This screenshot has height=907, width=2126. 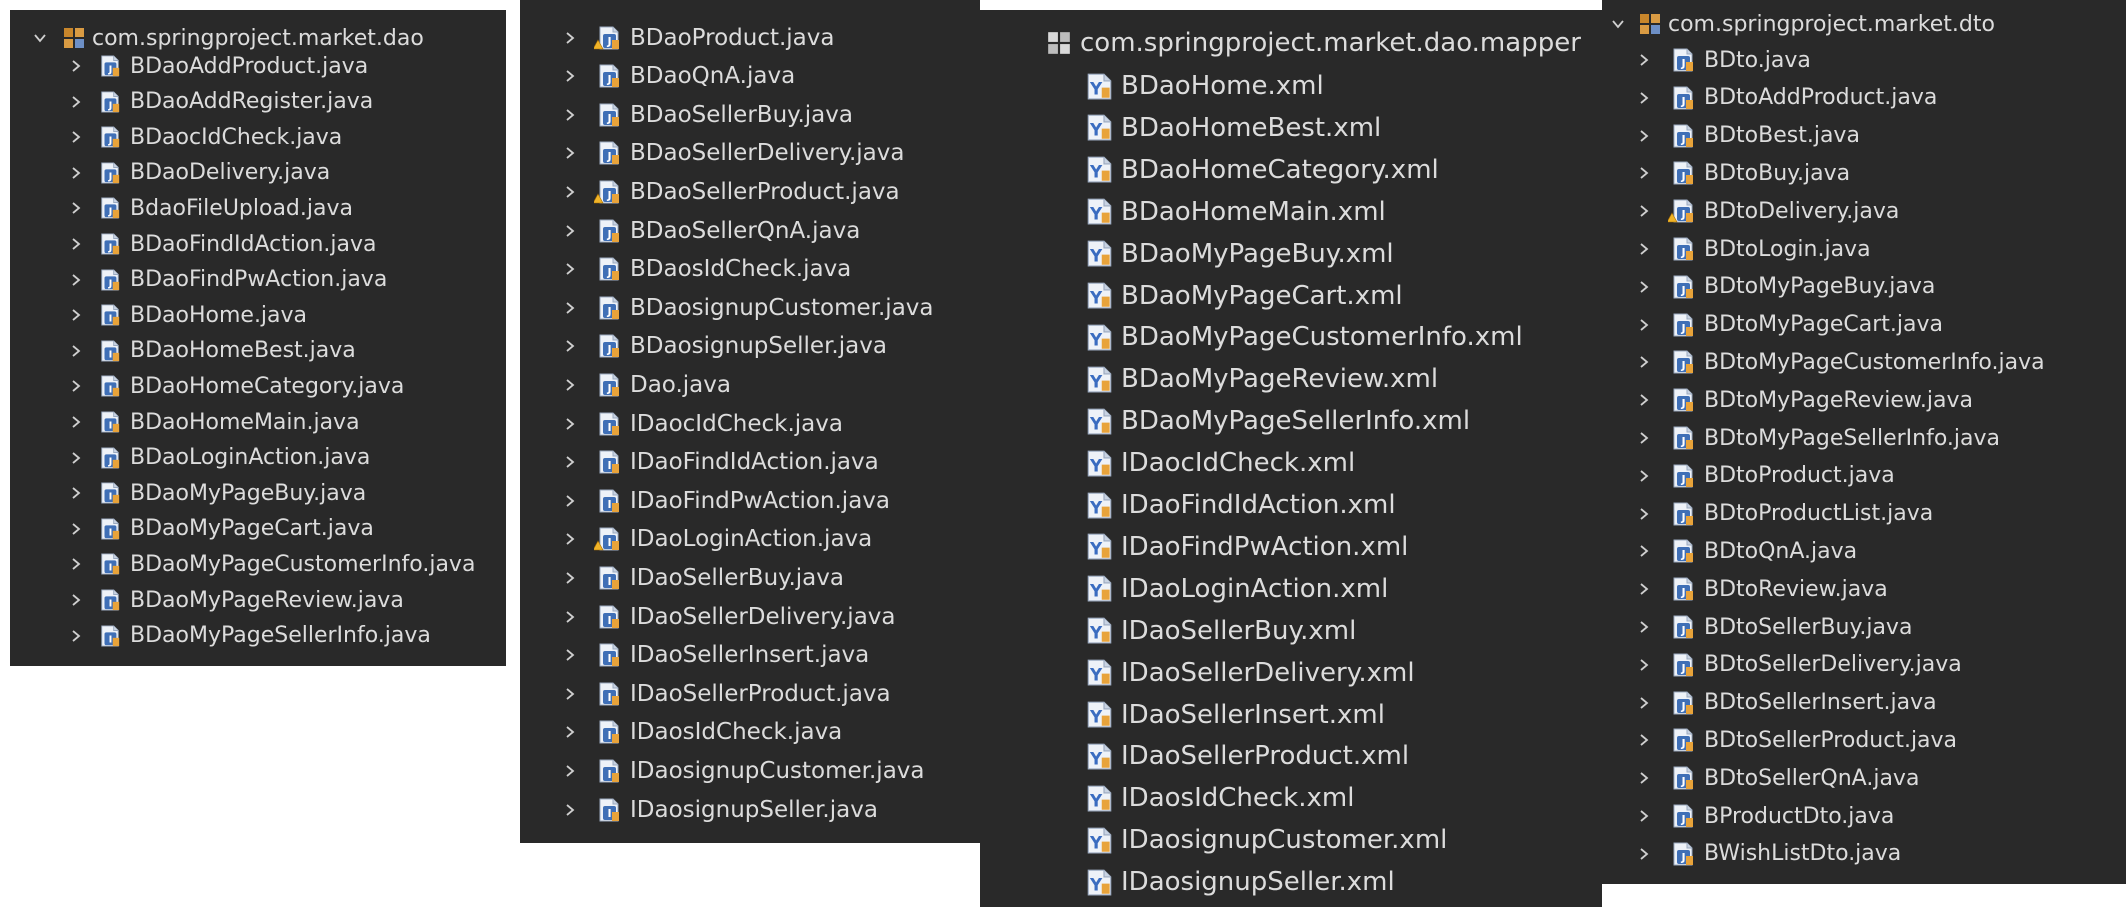 I want to click on file-row: J BDaoQnA.java, so click(x=750, y=76).